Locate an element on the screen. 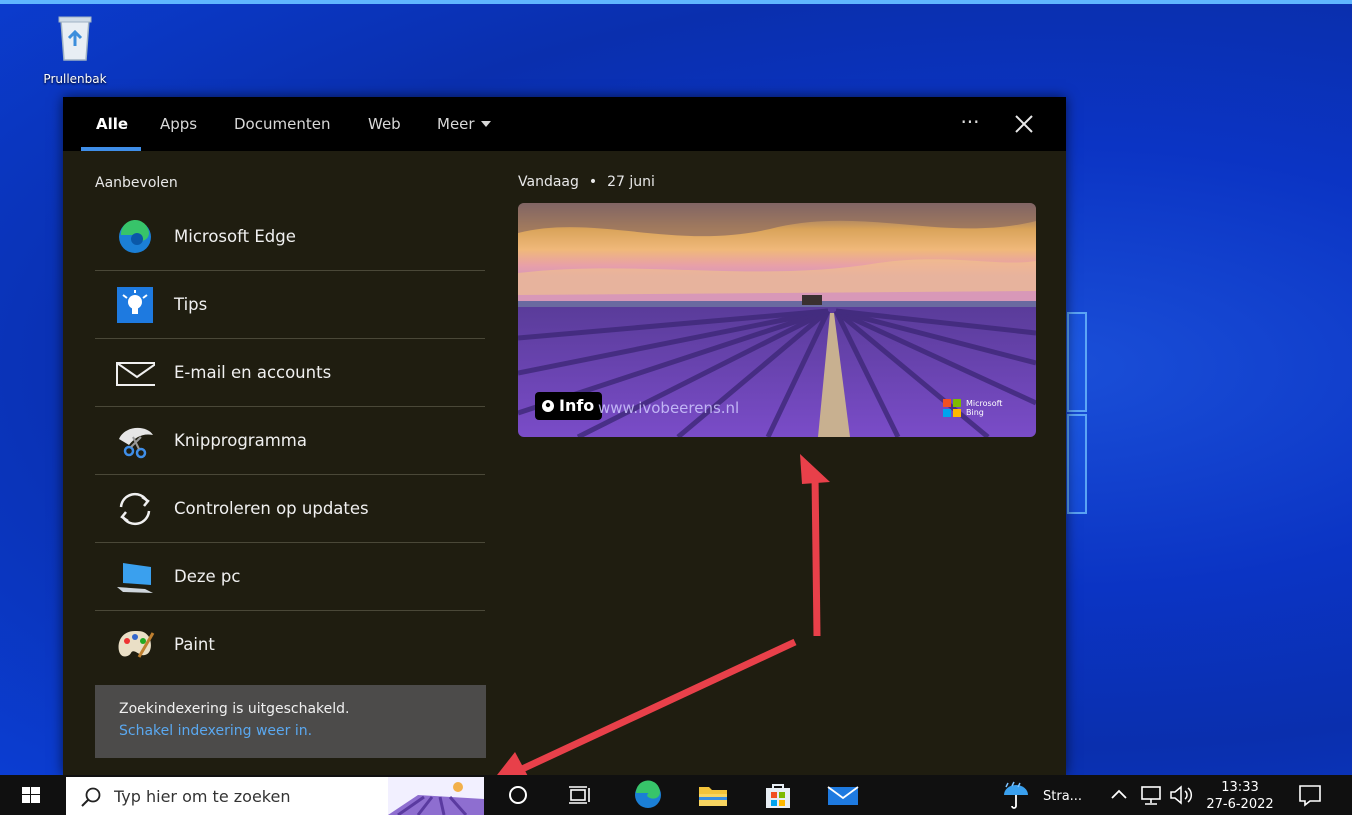  list-item-tips: Tips is located at coordinates (290, 305).